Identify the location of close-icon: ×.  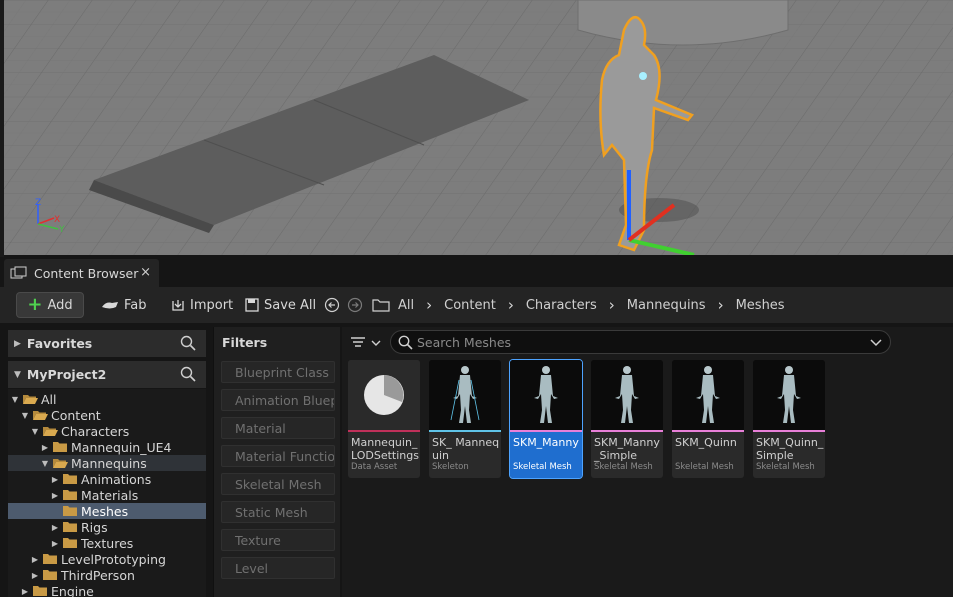
(145, 272).